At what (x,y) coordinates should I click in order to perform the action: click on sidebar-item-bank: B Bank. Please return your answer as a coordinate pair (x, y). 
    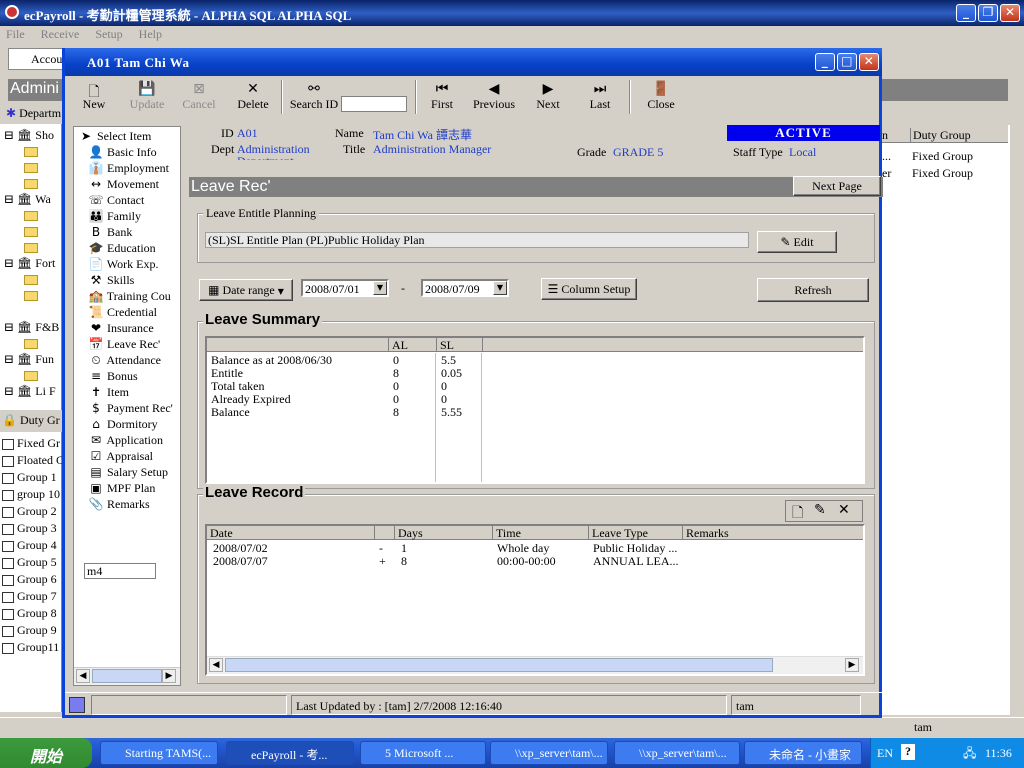
    Looking at the image, I should click on (110, 233).